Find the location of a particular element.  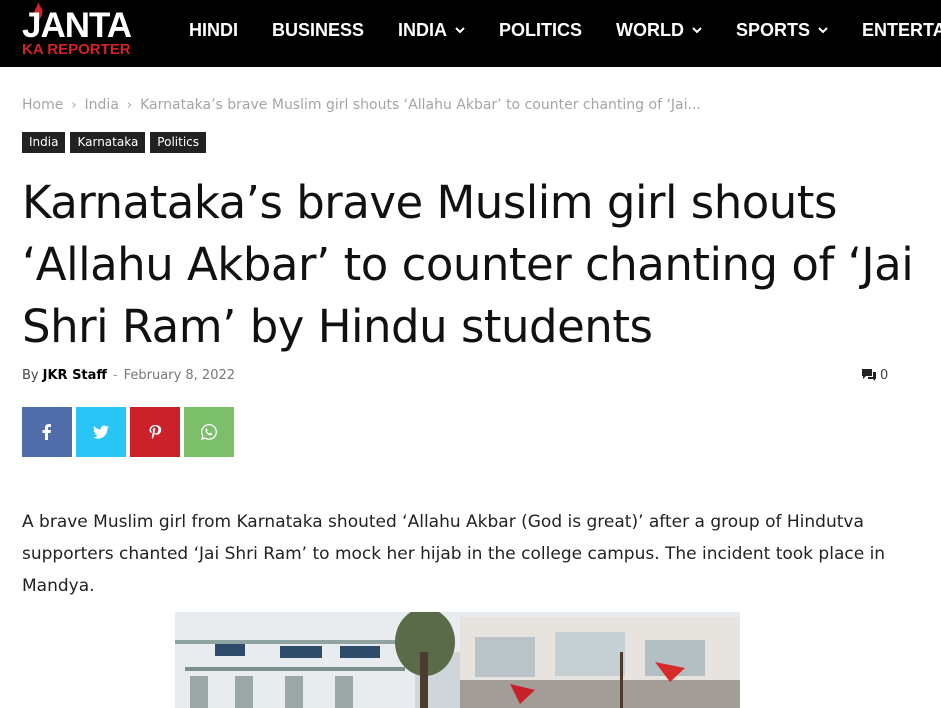

nav-item-sports: SPORTS is located at coordinates (782, 33).